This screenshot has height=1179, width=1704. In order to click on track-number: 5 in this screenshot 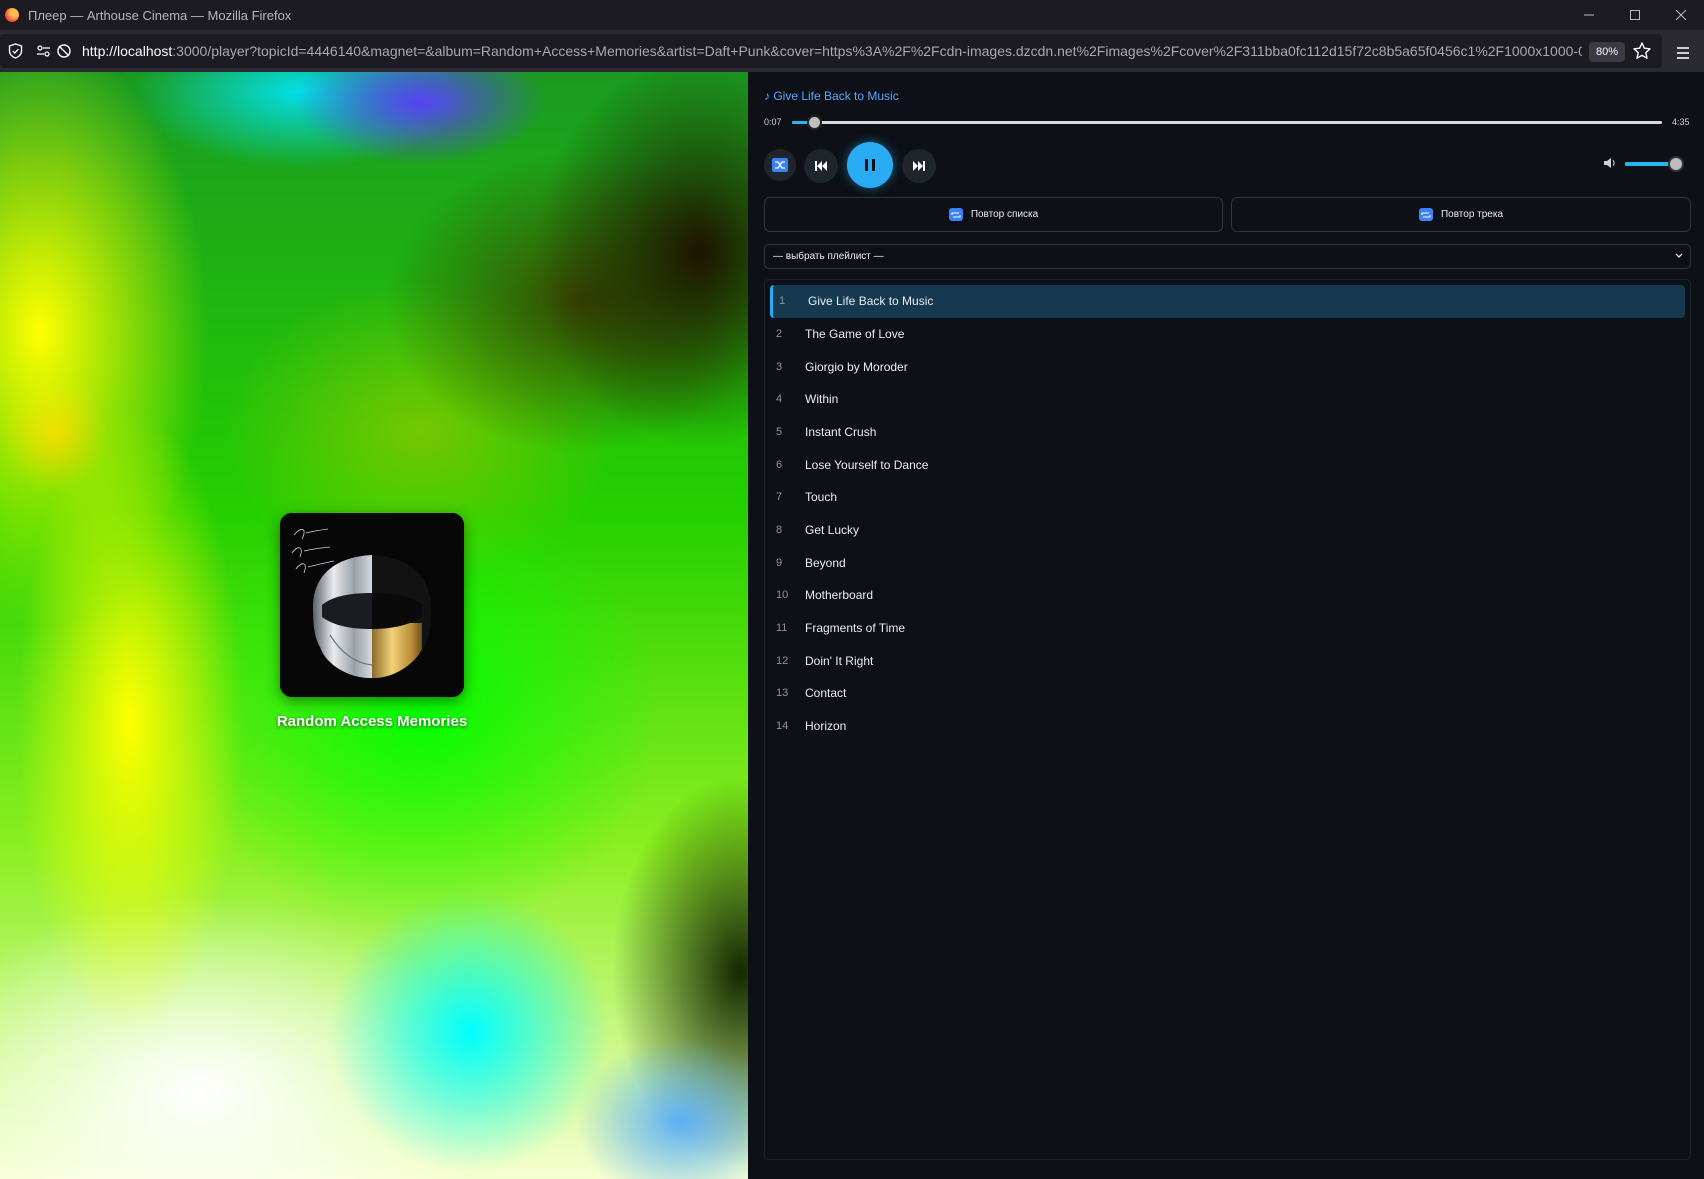, I will do `click(779, 432)`.